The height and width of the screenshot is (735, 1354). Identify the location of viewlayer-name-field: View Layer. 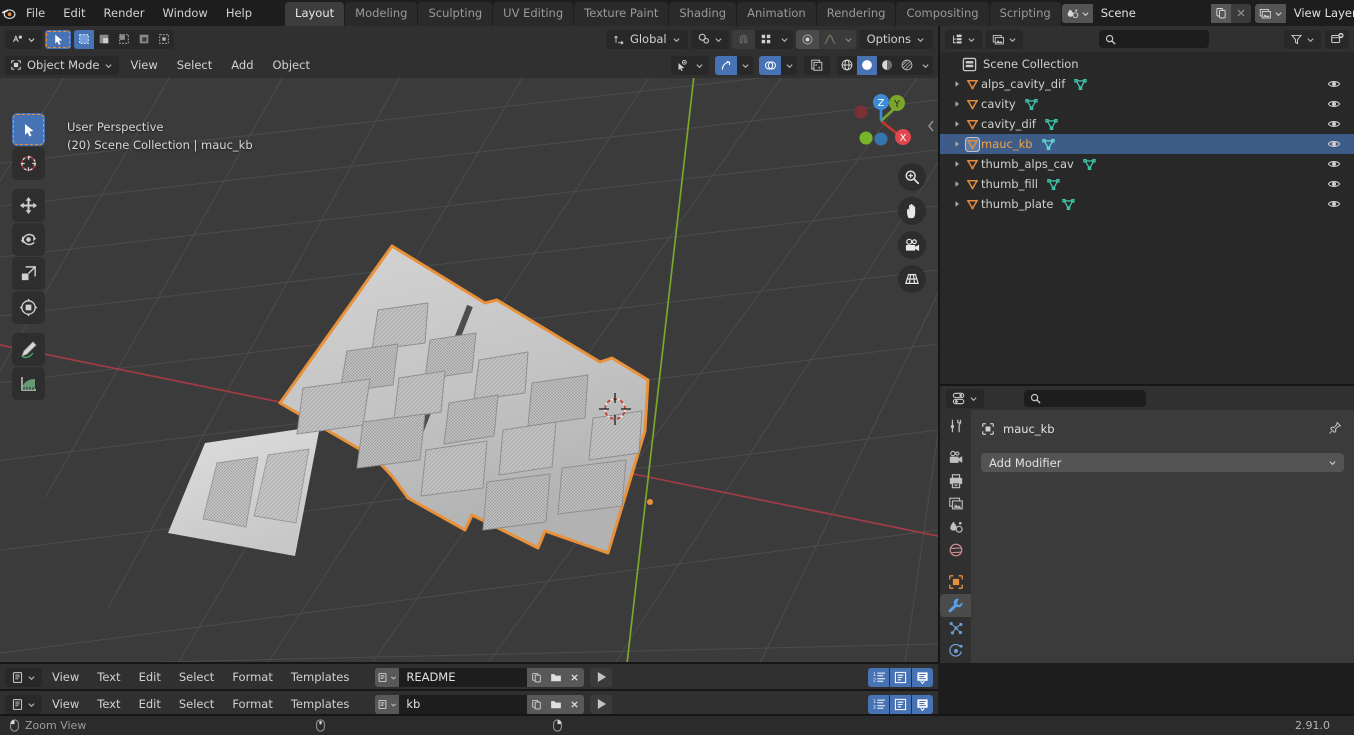
(1319, 13).